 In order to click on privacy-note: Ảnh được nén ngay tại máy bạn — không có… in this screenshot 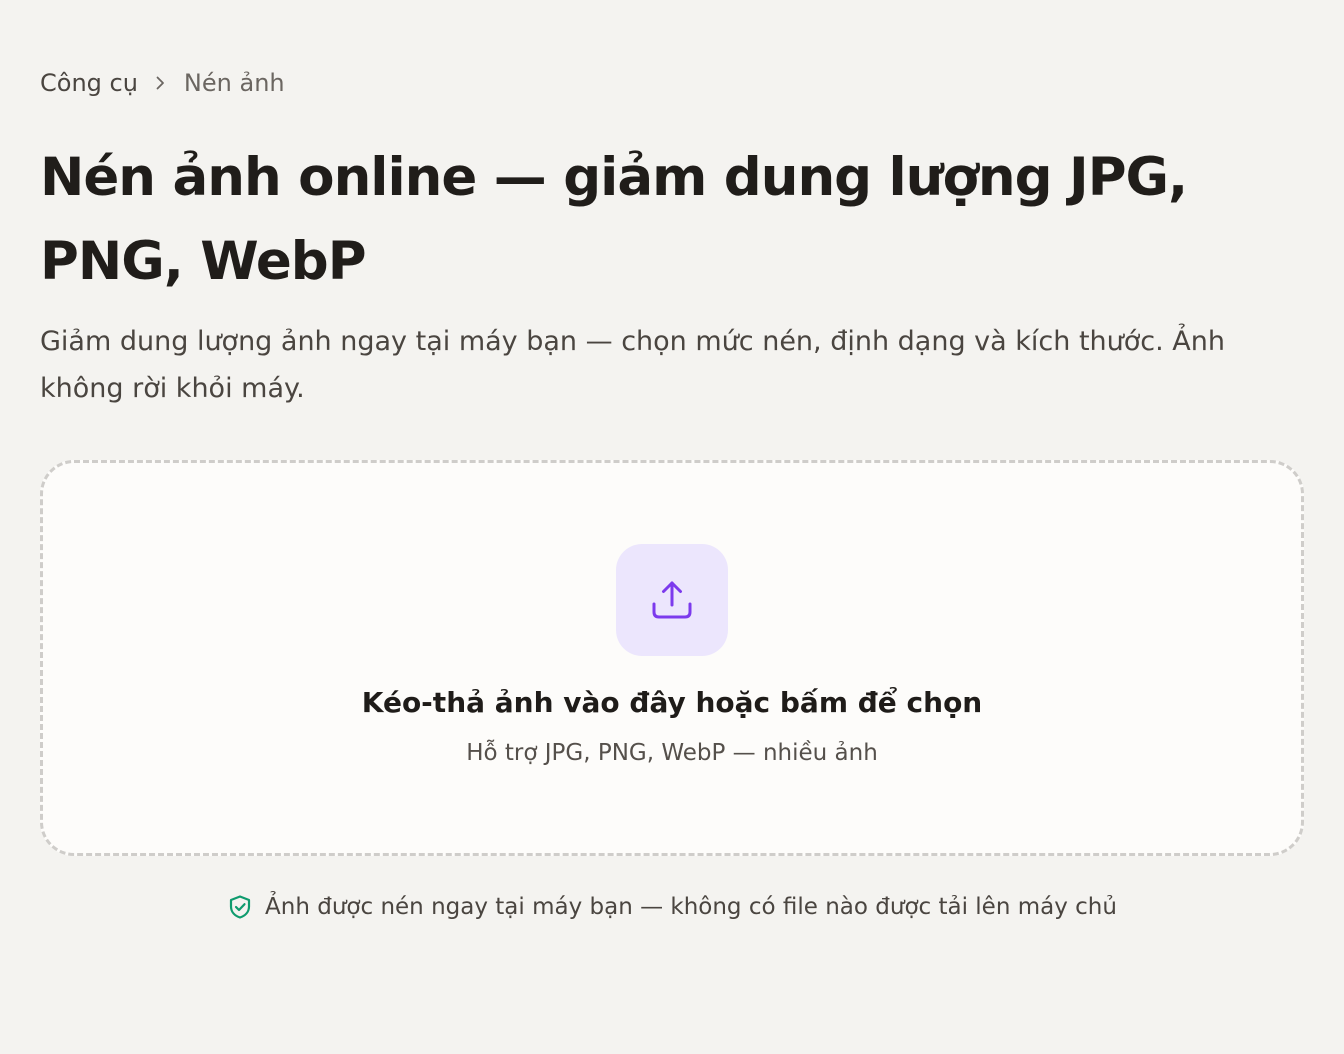, I will do `click(672, 907)`.